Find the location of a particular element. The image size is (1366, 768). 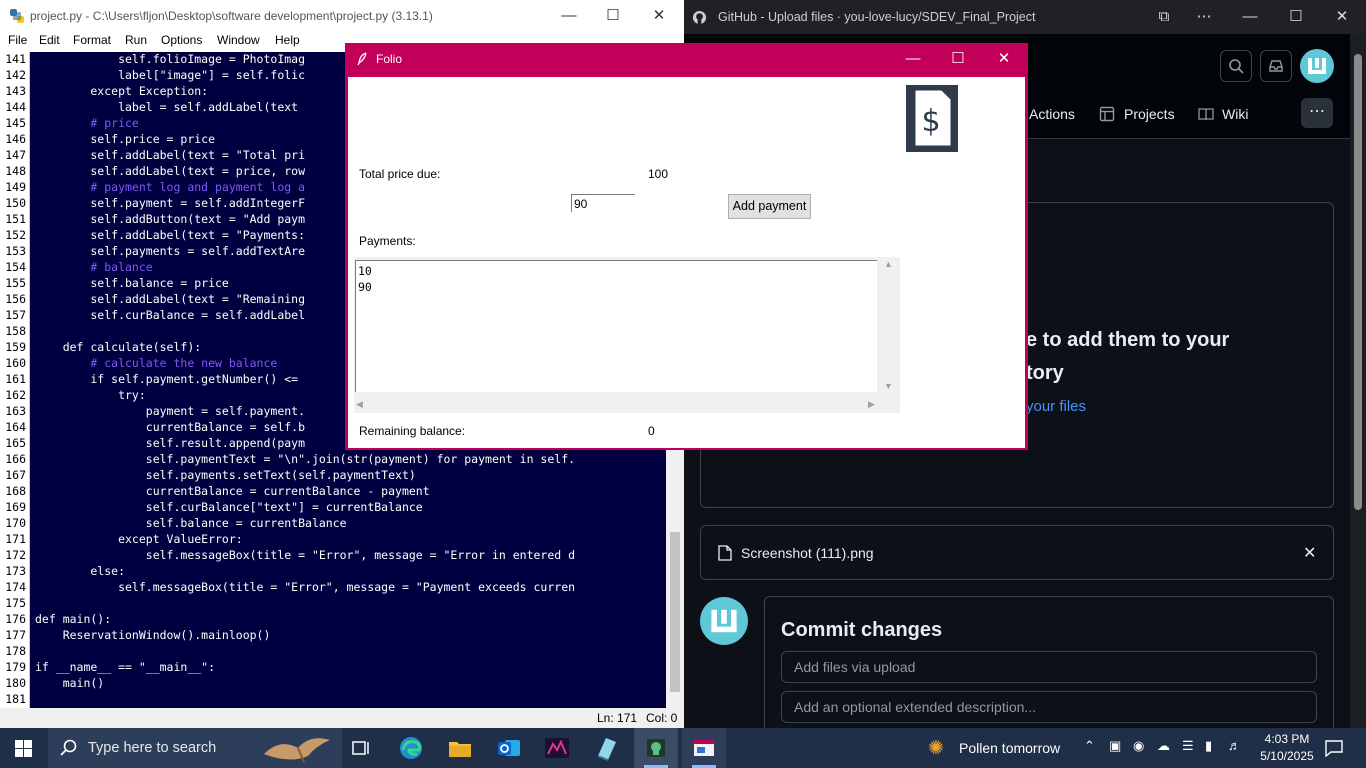

code-line: self.payment = self.addIntegerF is located at coordinates (170, 203).